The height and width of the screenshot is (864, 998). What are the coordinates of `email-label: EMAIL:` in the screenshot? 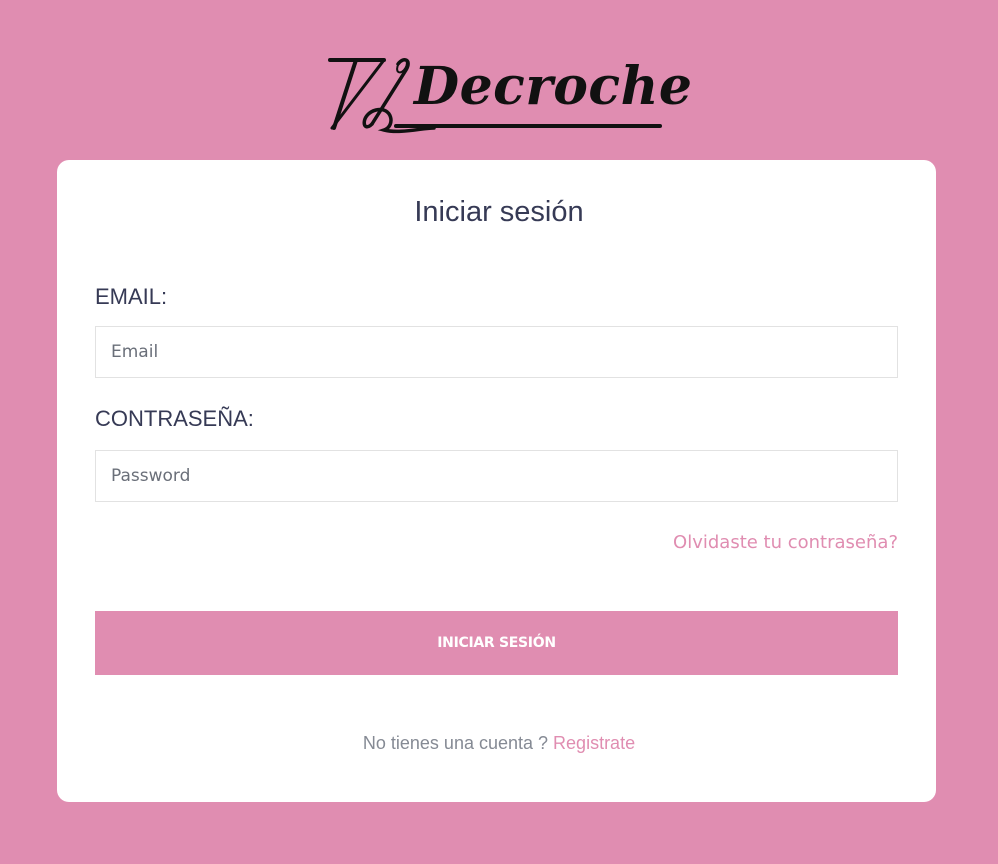 It's located at (131, 296).